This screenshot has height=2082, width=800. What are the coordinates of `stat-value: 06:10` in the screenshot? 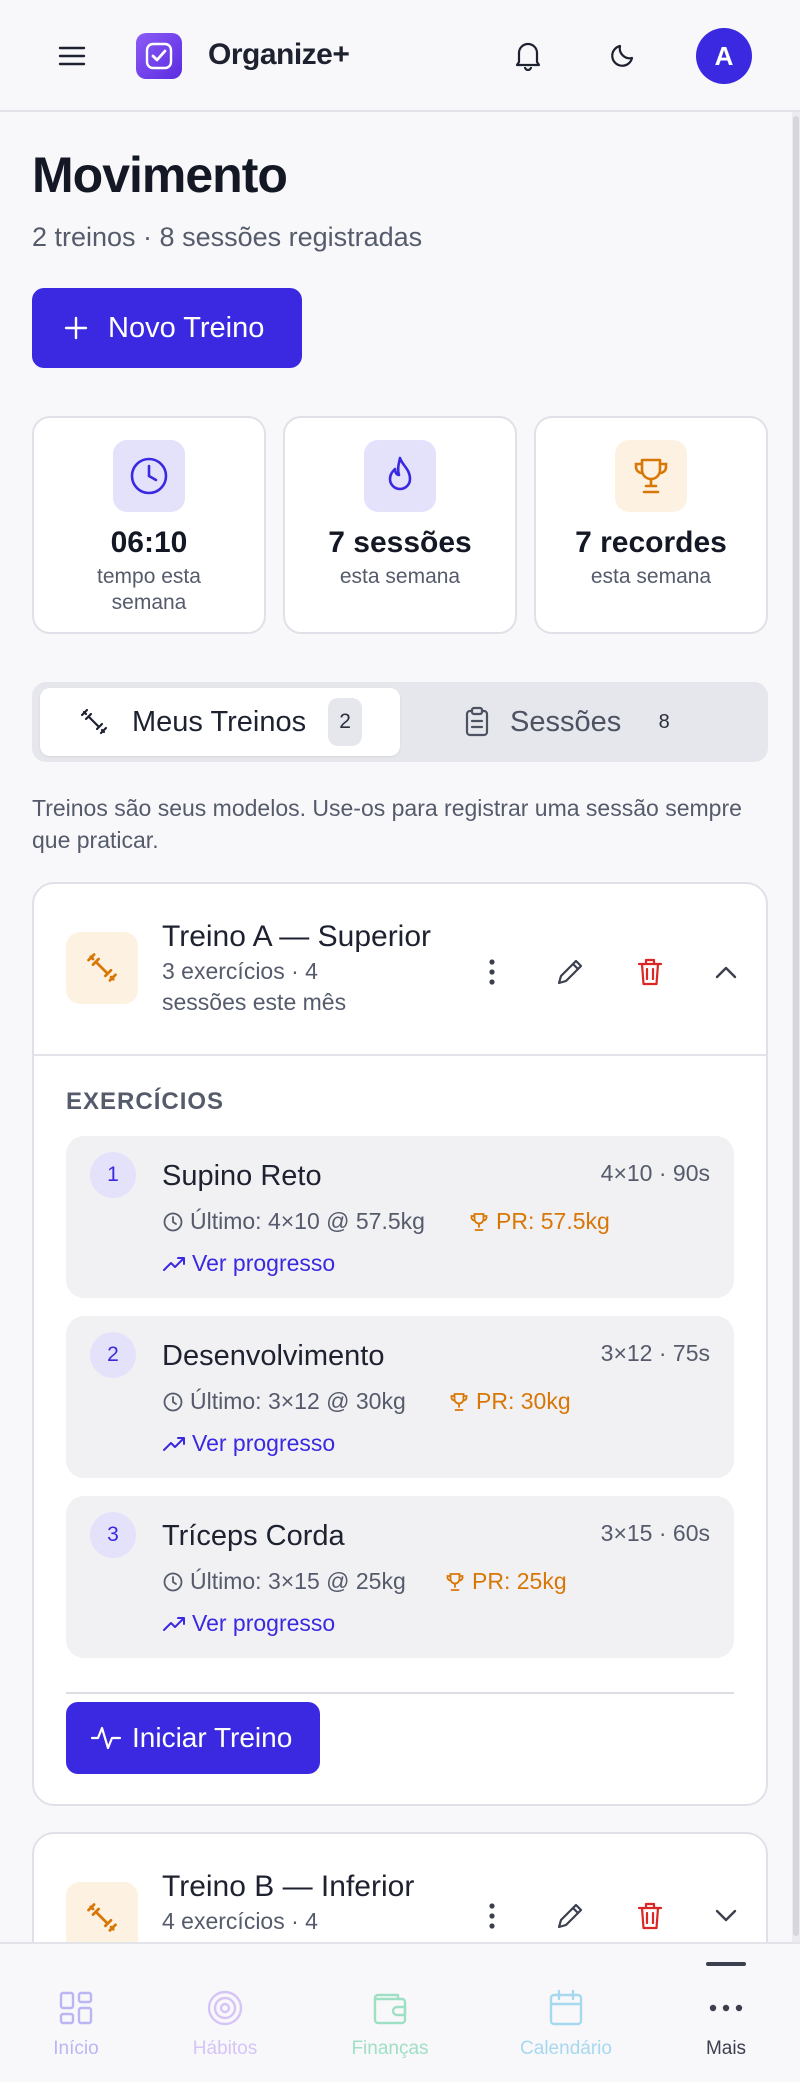 It's located at (149, 542).